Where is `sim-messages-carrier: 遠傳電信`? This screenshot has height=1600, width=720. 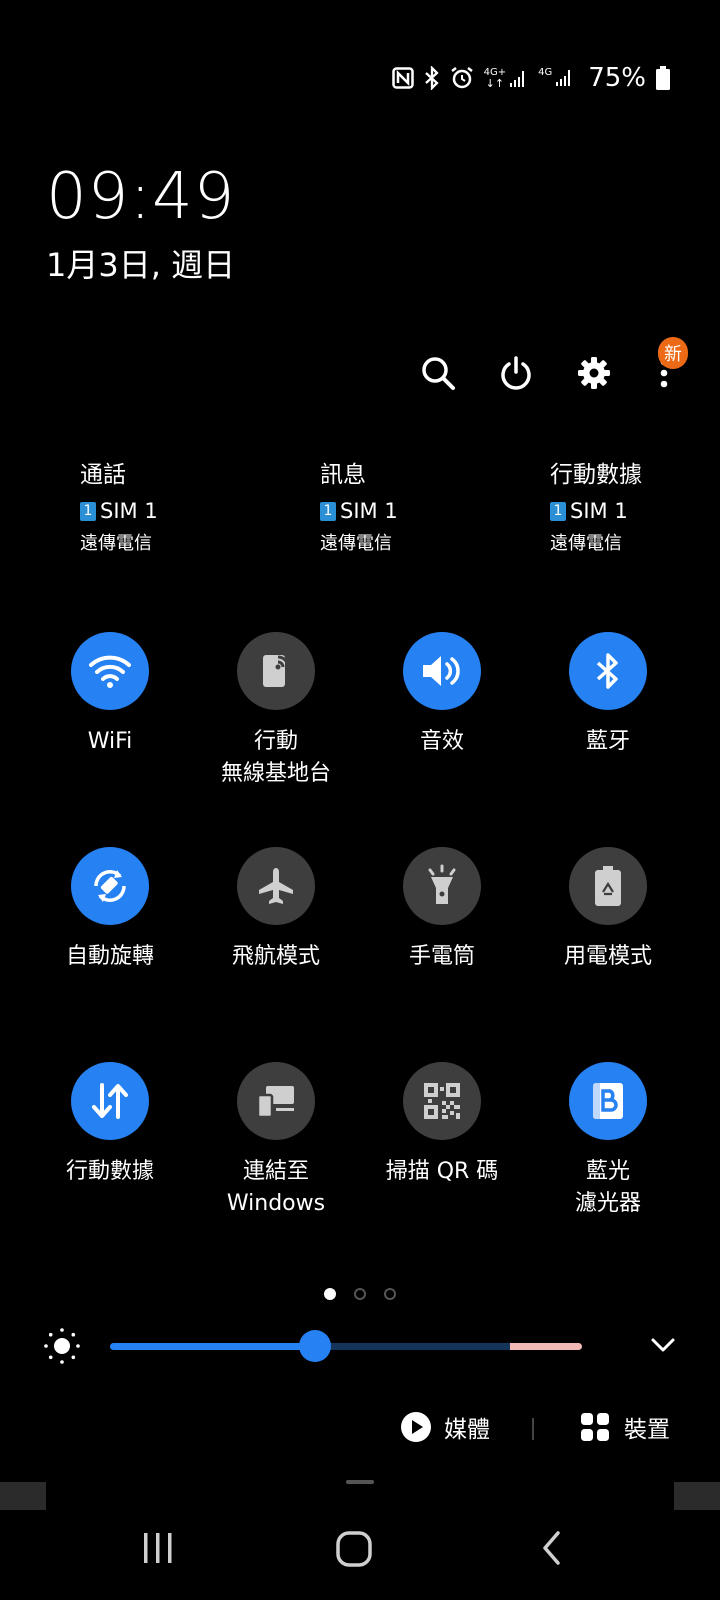
sim-messages-carrier: 遠傳電信 is located at coordinates (356, 543).